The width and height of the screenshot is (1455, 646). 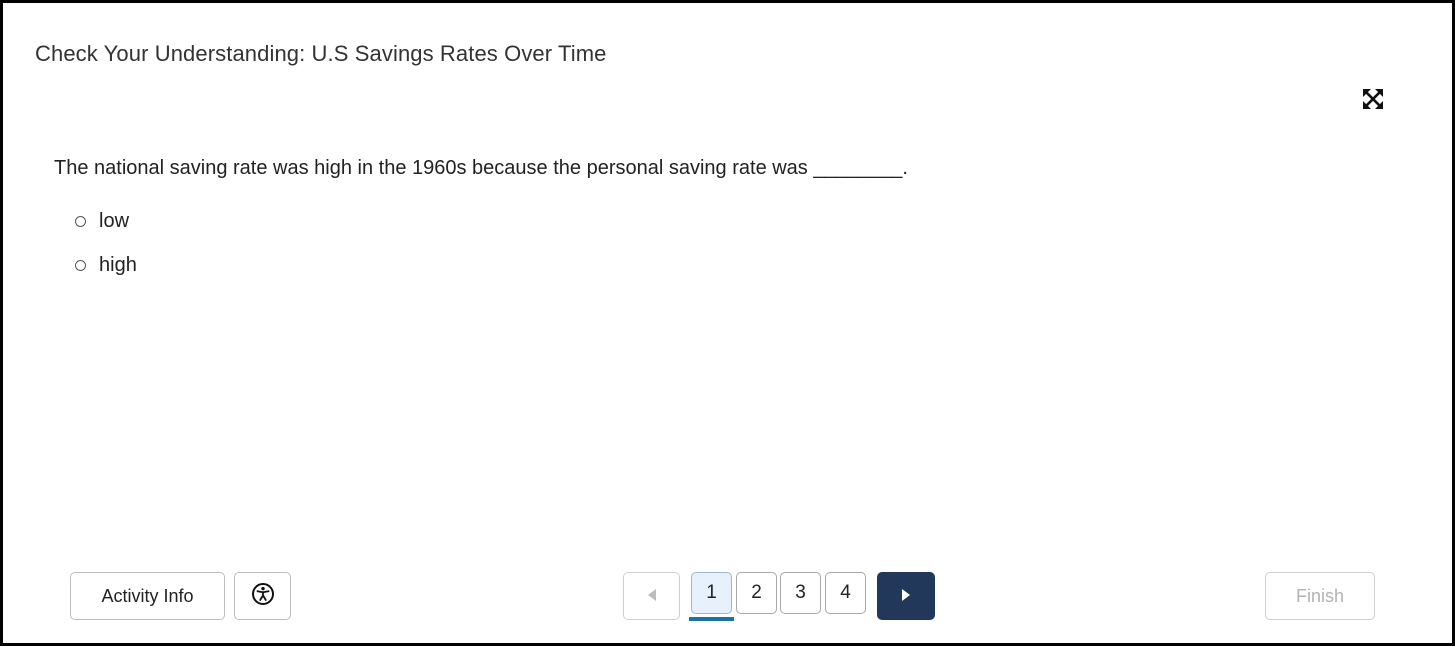 I want to click on page-button-2: 2, so click(x=756, y=593).